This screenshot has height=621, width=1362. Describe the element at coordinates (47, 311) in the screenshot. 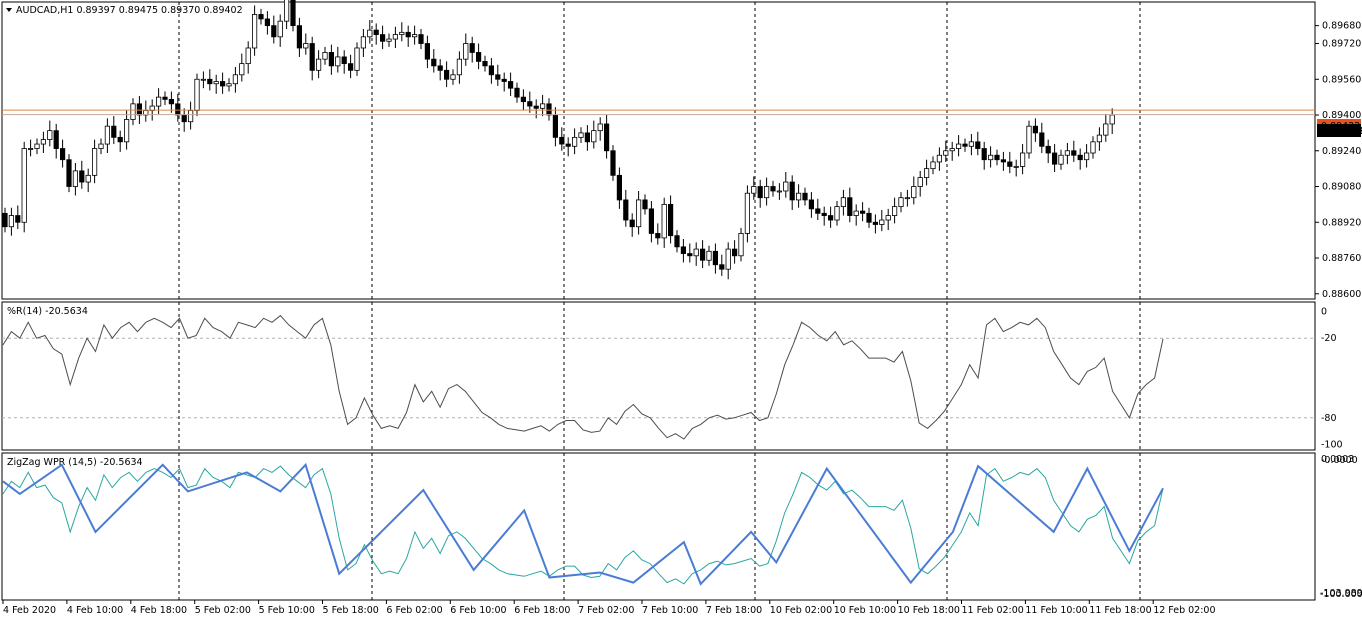

I see `wpr-header: %R(14) -20.5634` at that location.